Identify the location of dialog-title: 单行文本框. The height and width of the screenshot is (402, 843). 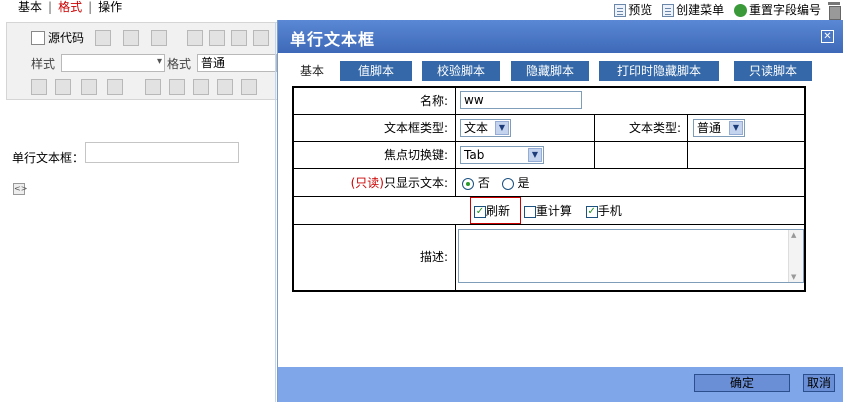
(333, 39).